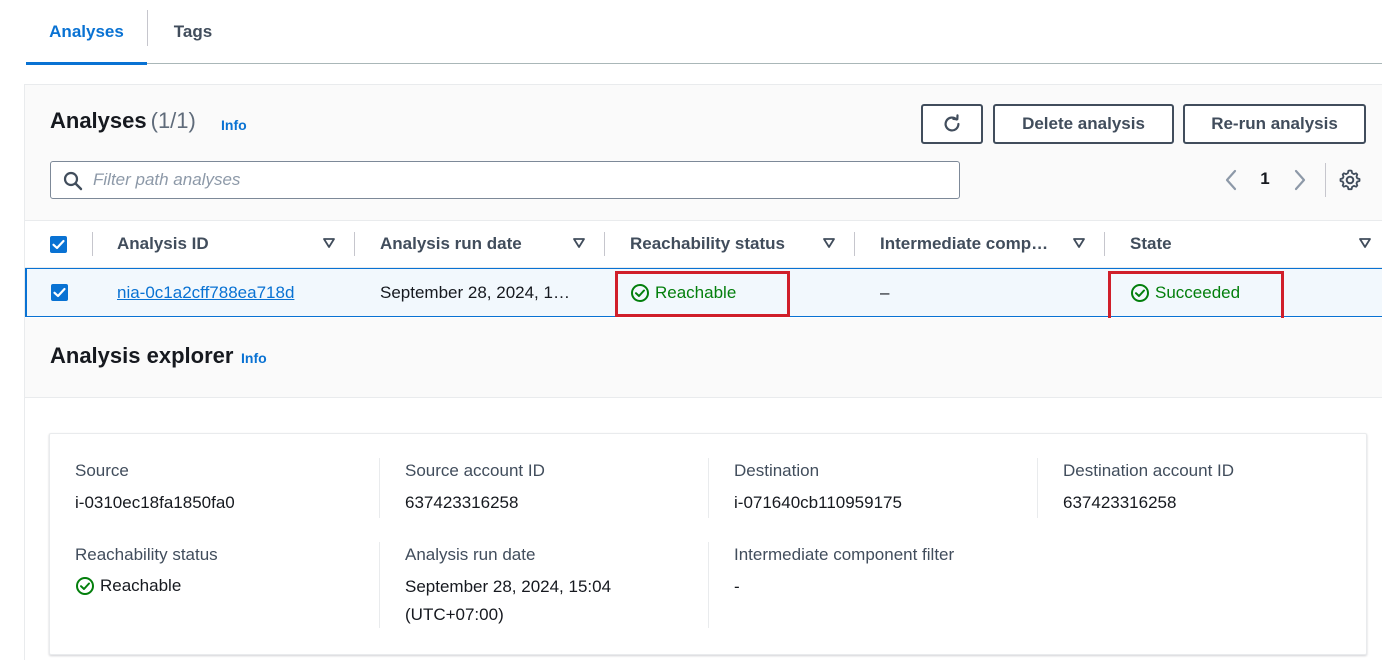  What do you see at coordinates (844, 554) in the screenshot?
I see `intermediate-filter-label: Intermediate component filter` at bounding box center [844, 554].